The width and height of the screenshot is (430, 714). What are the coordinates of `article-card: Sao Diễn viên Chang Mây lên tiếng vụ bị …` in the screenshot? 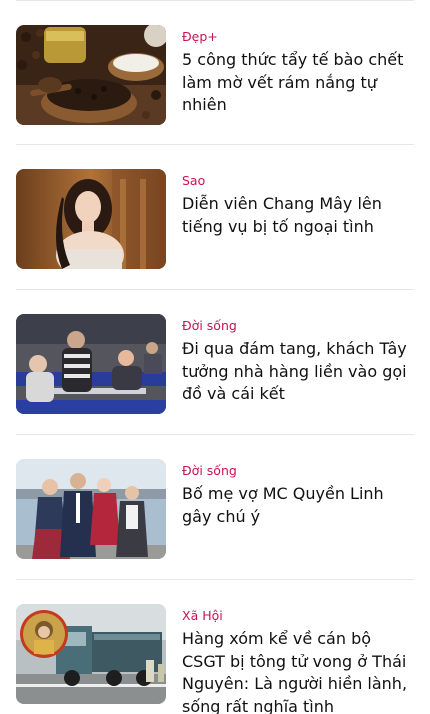 It's located at (215, 219).